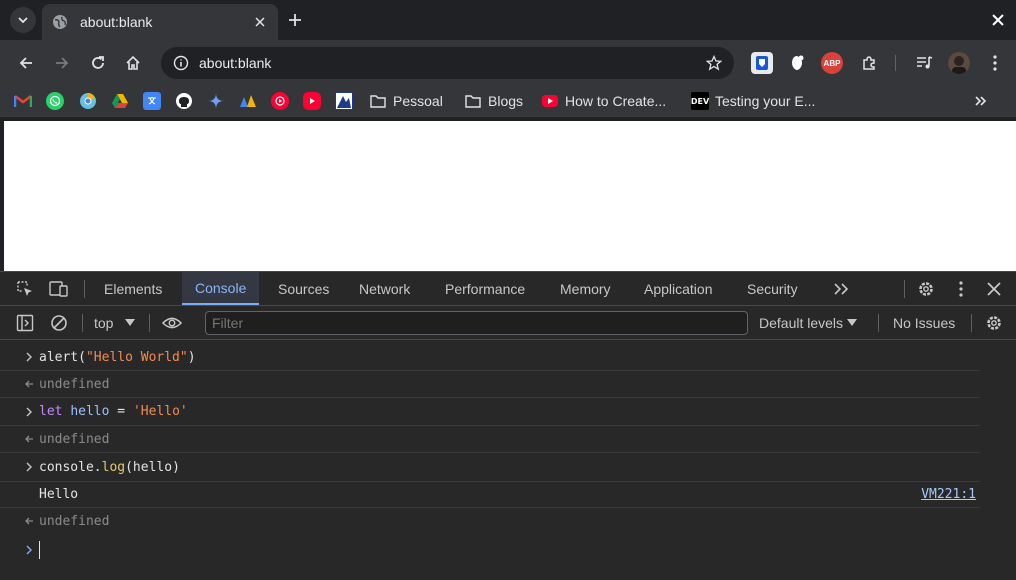  I want to click on tab-search-button, so click(23, 20).